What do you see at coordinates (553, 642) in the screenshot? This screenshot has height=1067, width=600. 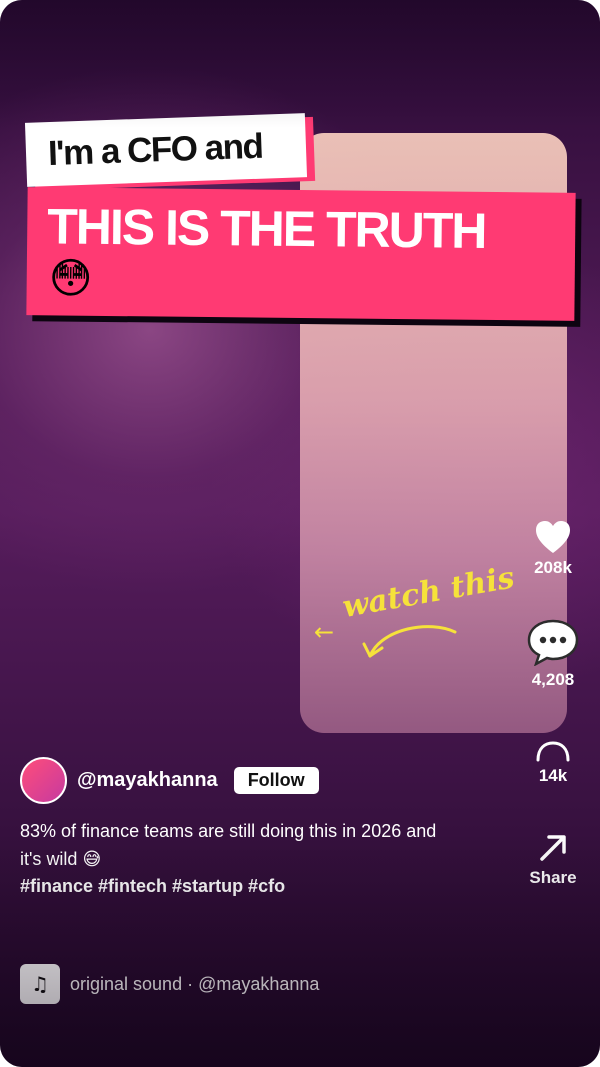 I see `comment-bubble-icon` at bounding box center [553, 642].